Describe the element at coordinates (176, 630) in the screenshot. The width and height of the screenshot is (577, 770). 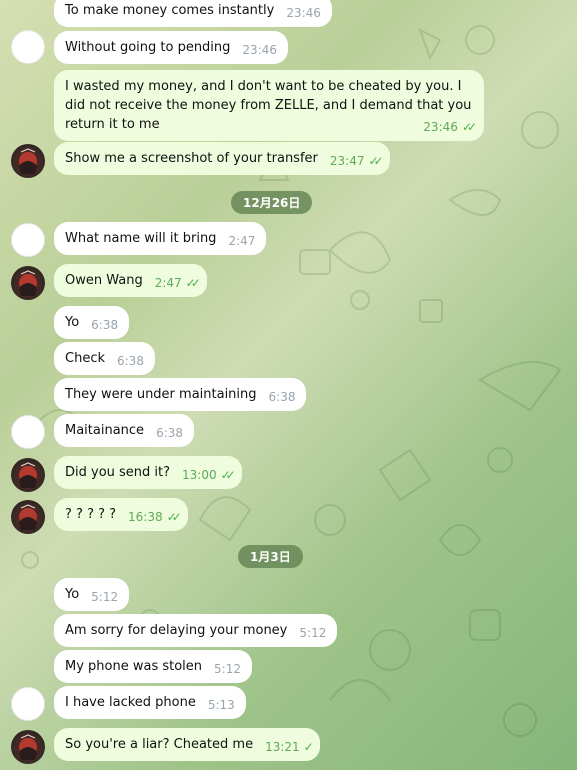
I see `message-text: Am sorry for delaying your money` at that location.